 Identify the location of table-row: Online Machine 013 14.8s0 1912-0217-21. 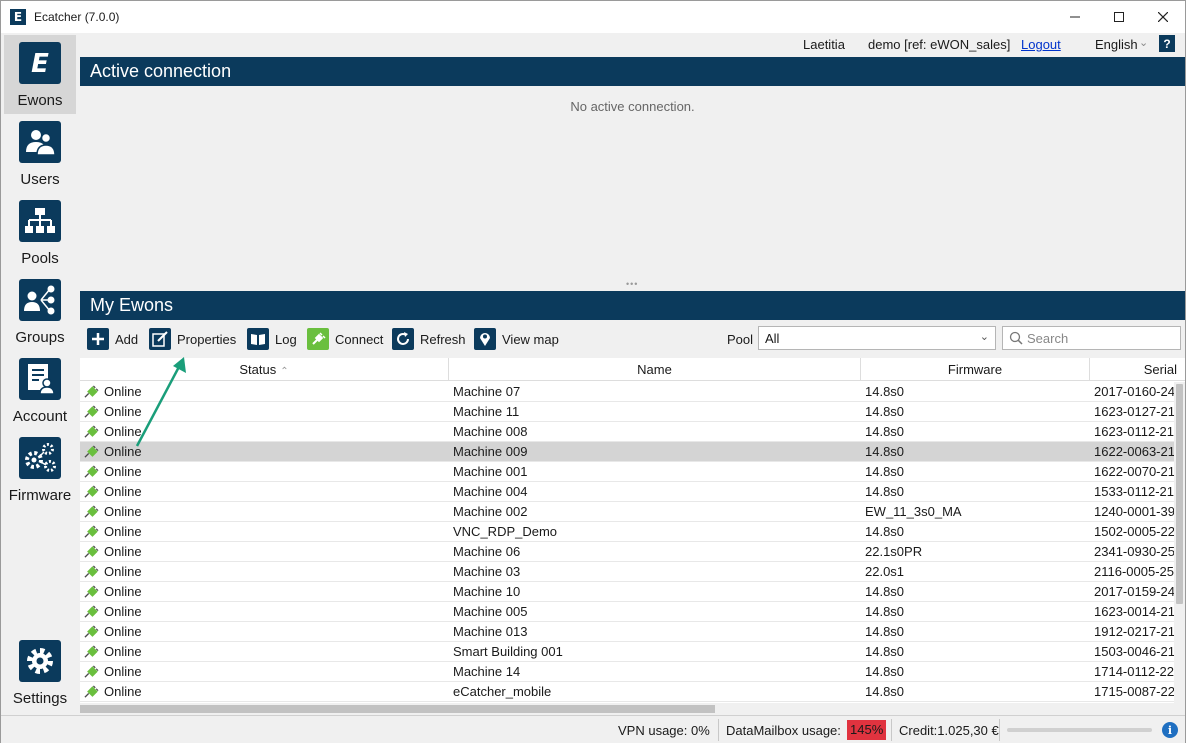
(627, 632).